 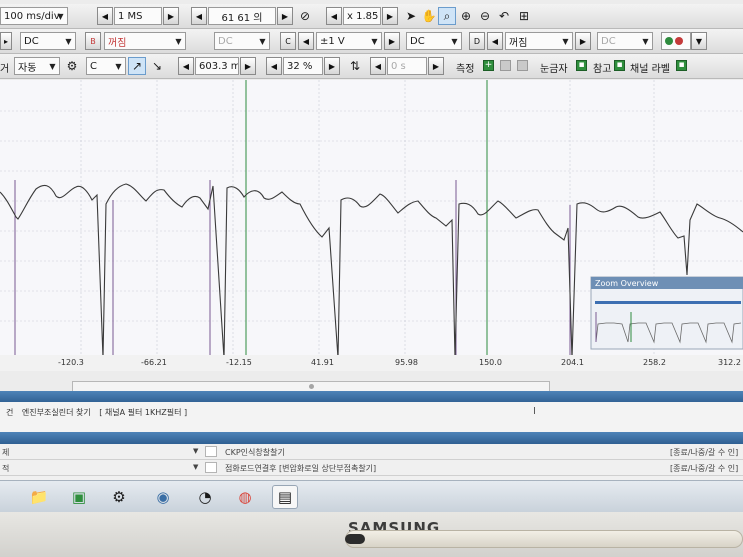 I want to click on edit-measure-icon, so click(x=505, y=65).